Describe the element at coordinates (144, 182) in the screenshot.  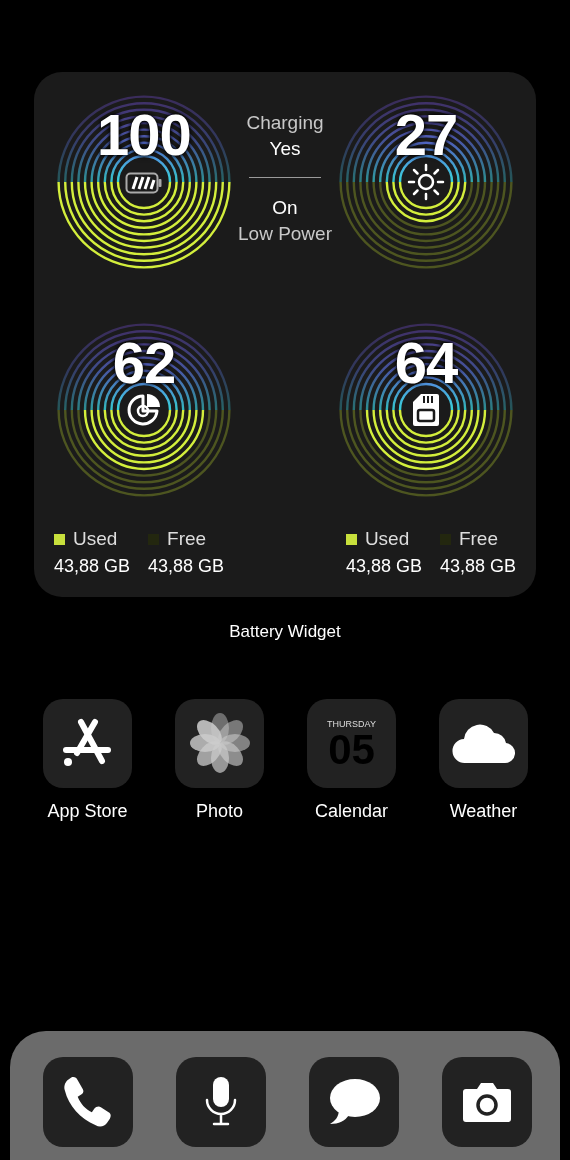
I see `battery-icon` at that location.